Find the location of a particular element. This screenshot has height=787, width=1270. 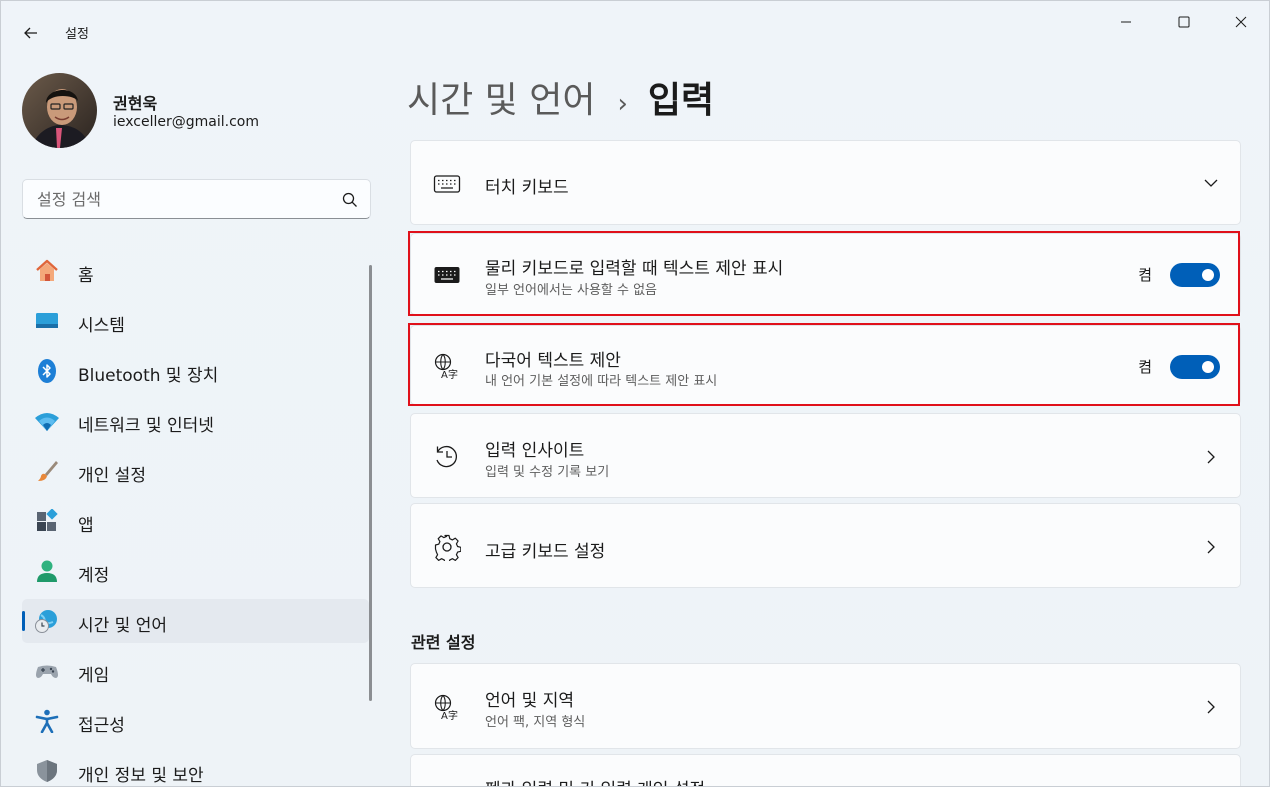

shield-icon is located at coordinates (47, 771).